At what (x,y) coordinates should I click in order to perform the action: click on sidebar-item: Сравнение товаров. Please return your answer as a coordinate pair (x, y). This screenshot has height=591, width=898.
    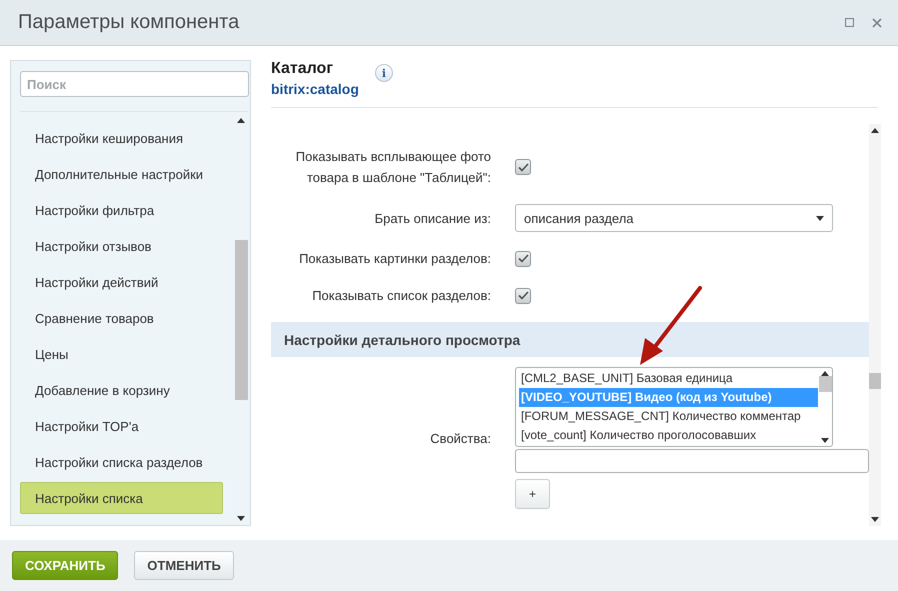
    Looking at the image, I should click on (121, 318).